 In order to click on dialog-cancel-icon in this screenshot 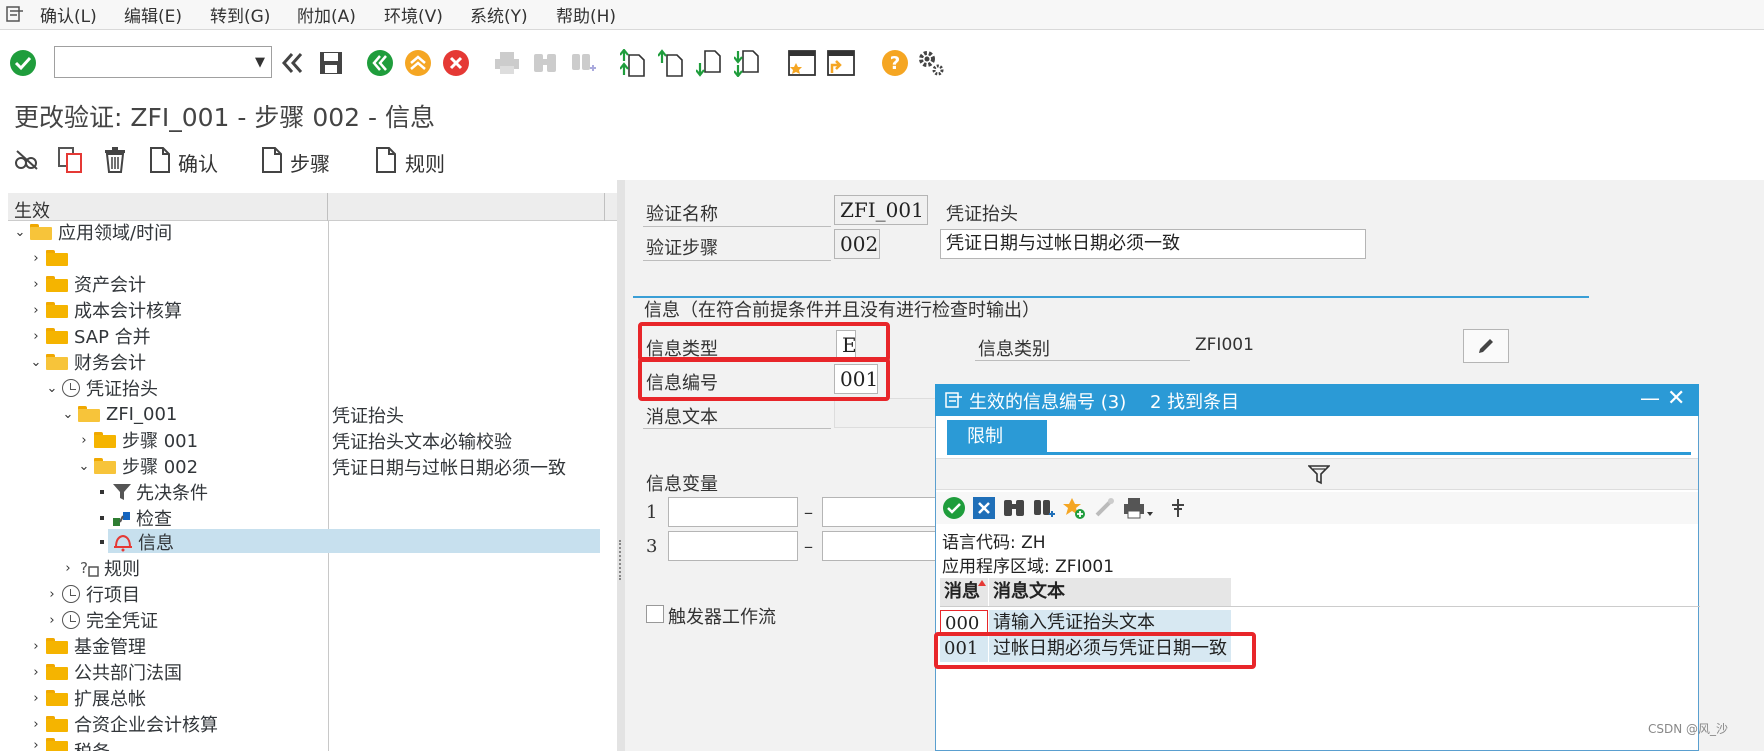, I will do `click(984, 508)`.